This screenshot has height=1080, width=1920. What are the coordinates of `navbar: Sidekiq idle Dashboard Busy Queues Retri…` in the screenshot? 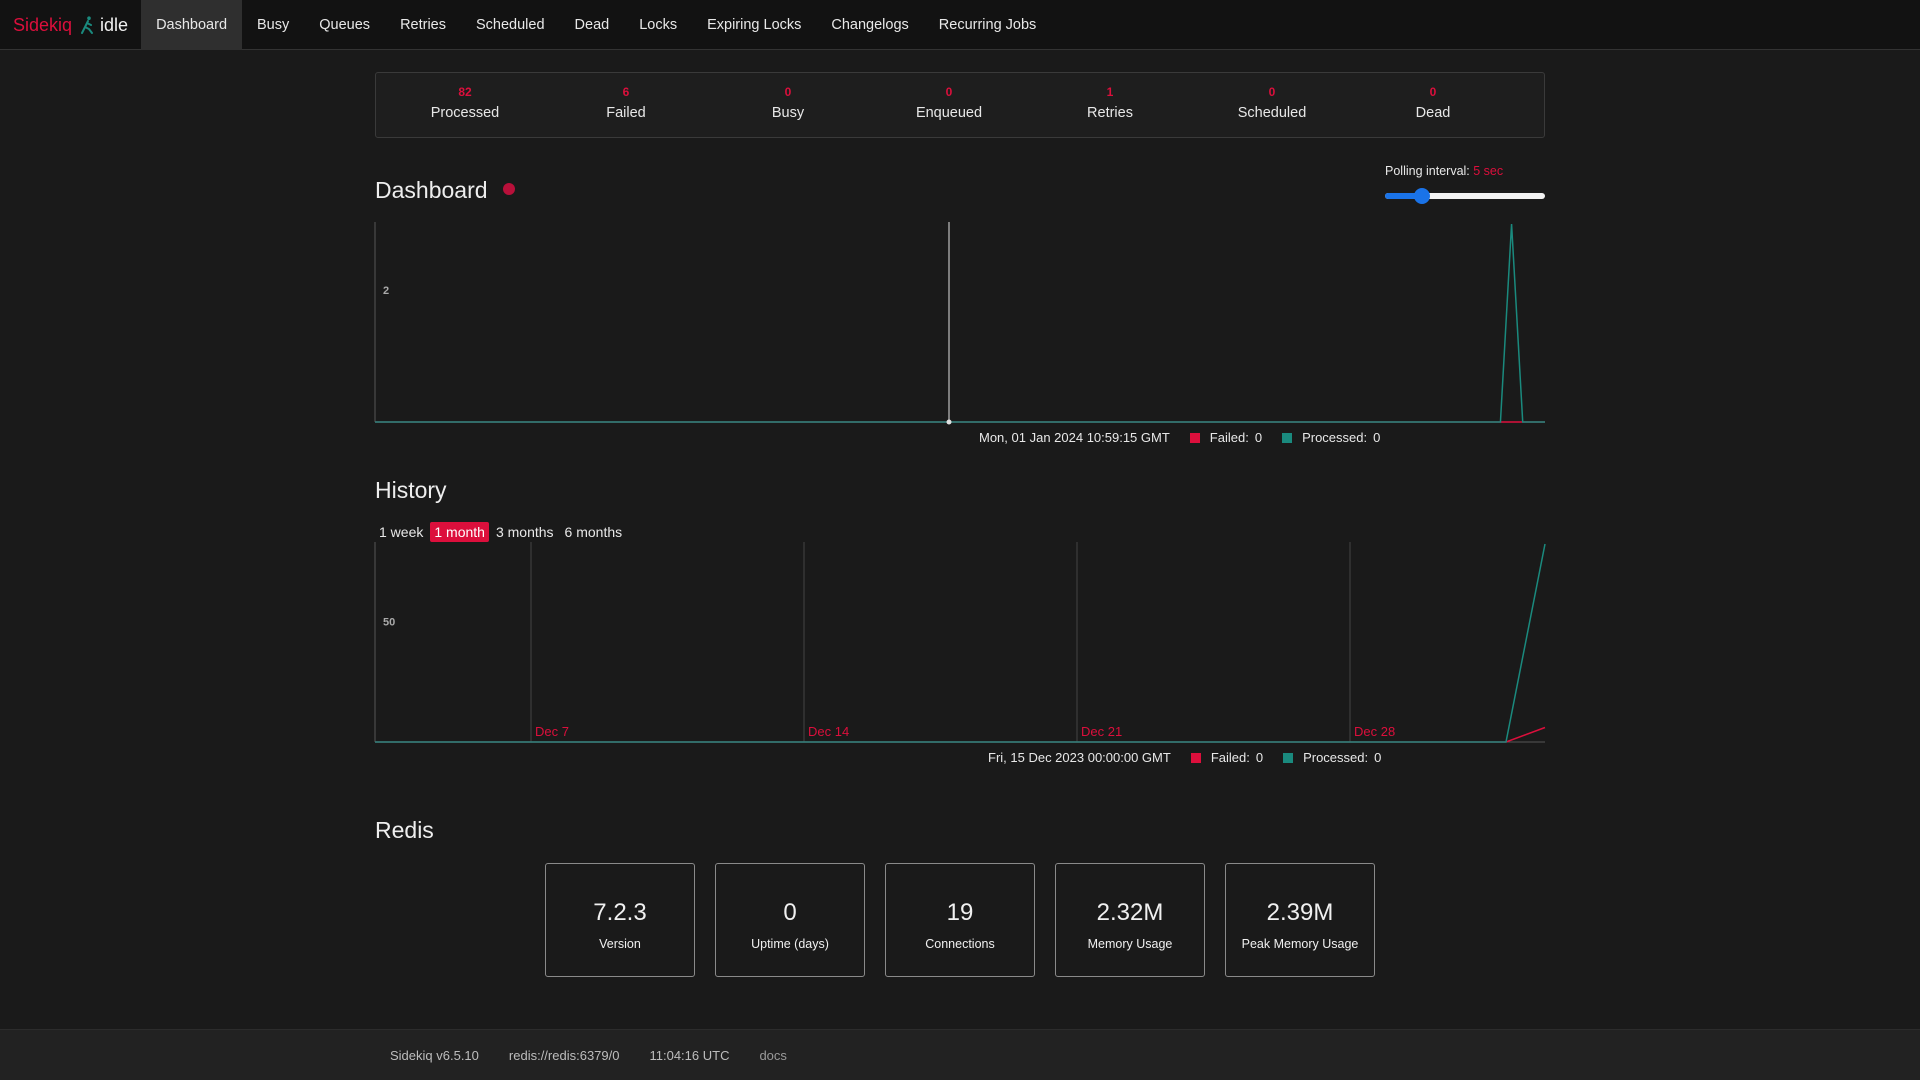 It's located at (960, 25).